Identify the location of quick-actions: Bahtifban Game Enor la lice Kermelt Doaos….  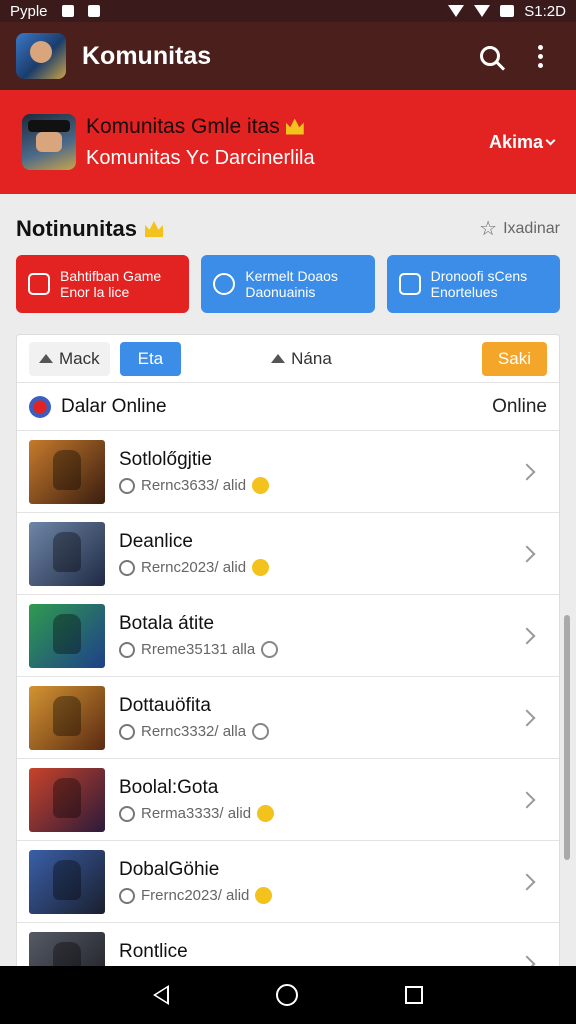
(288, 284).